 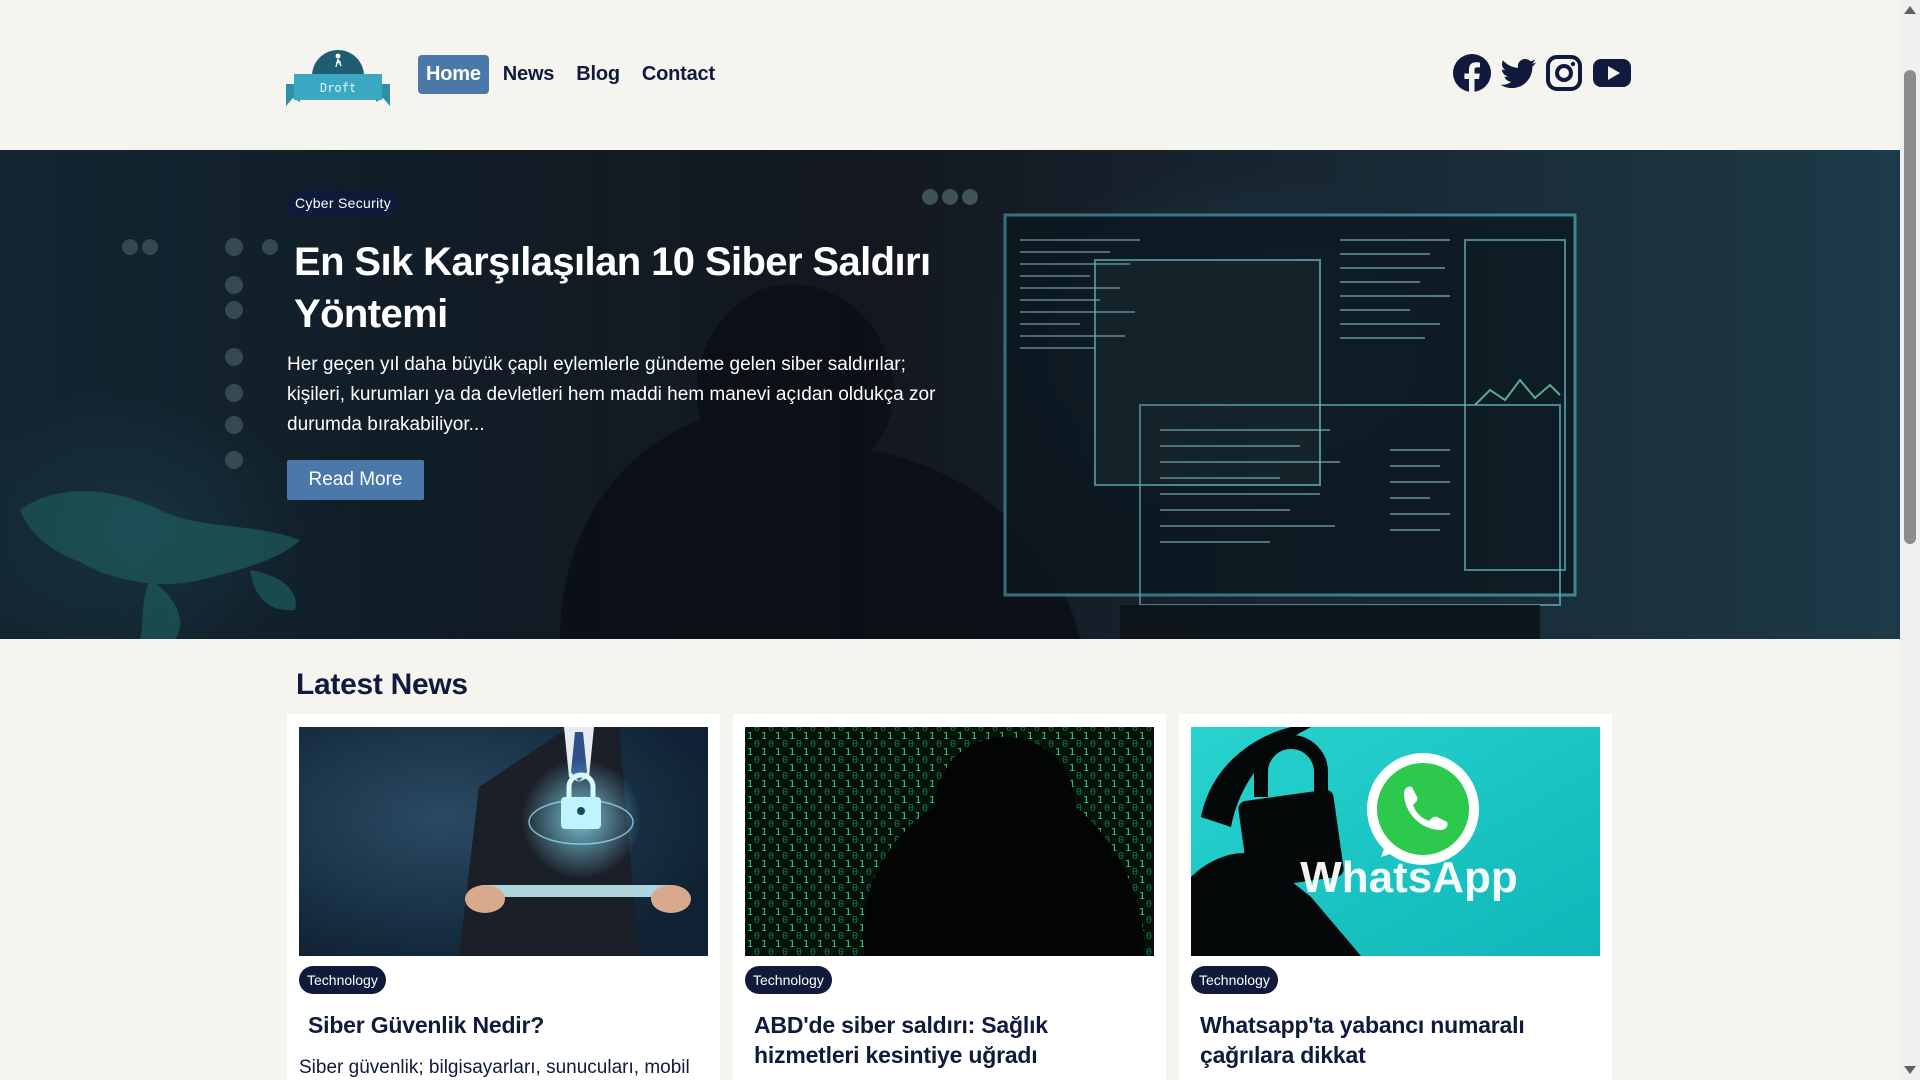 What do you see at coordinates (382, 684) in the screenshot?
I see `latest-news-heading: Latest News` at bounding box center [382, 684].